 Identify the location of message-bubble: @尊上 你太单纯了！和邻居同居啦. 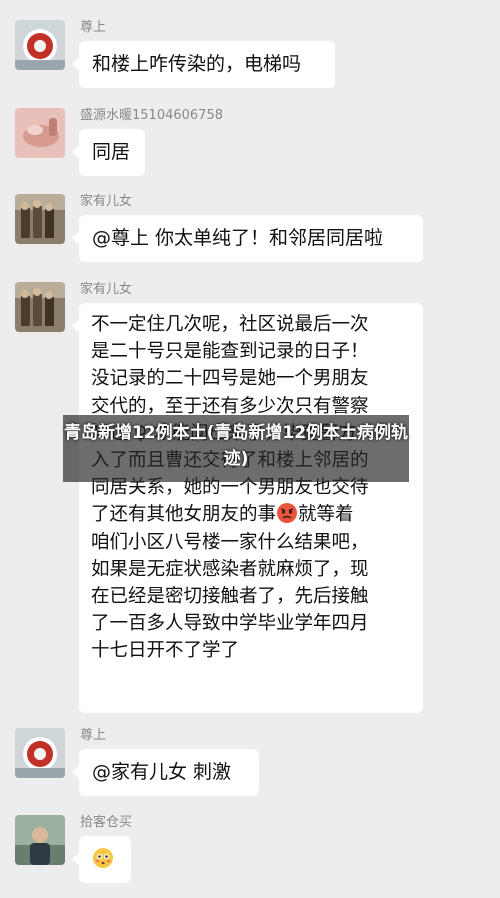
(247, 238).